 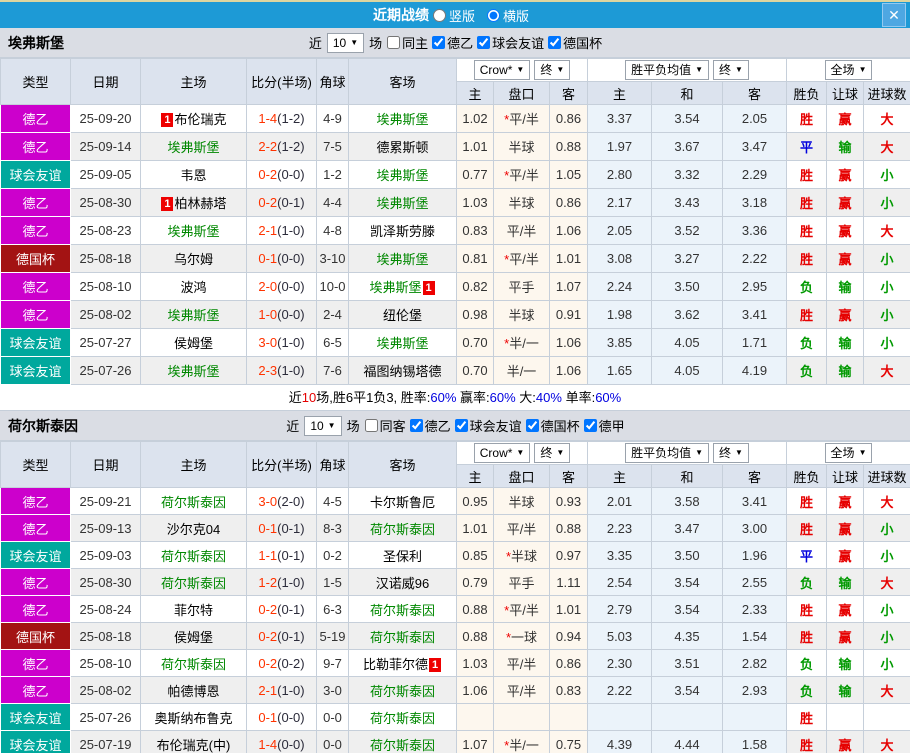 I want to click on avg-away: 4.19, so click(x=754, y=370).